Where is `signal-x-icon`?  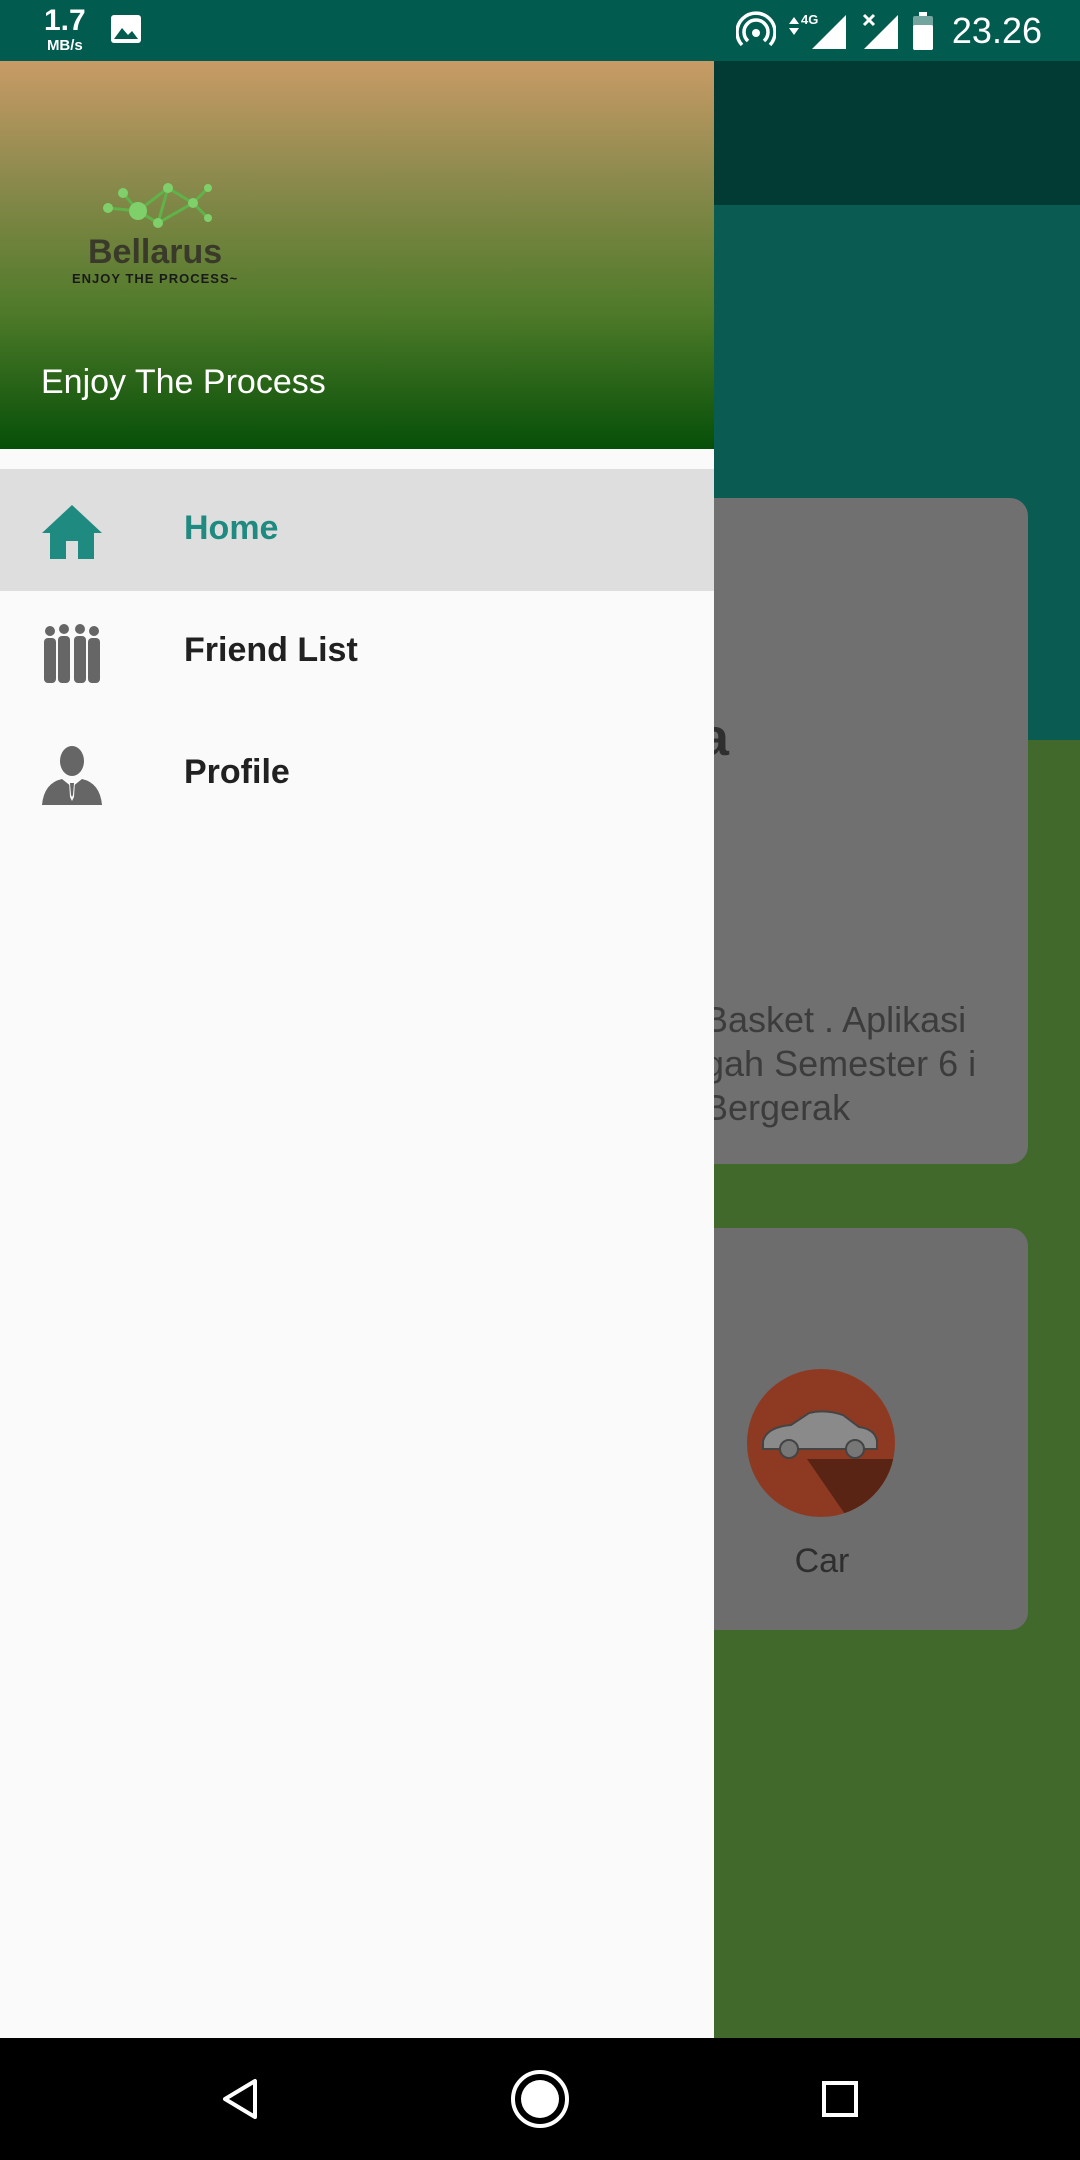
signal-x-icon is located at coordinates (880, 31).